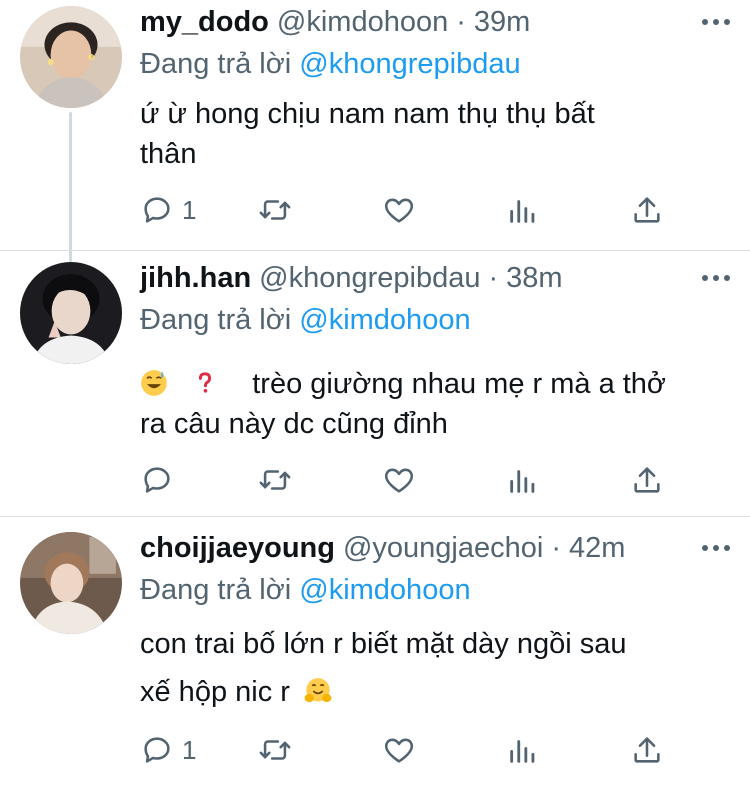 The width and height of the screenshot is (750, 798). Describe the element at coordinates (369, 278) in the screenshot. I see `username: @khongrepibdau` at that location.